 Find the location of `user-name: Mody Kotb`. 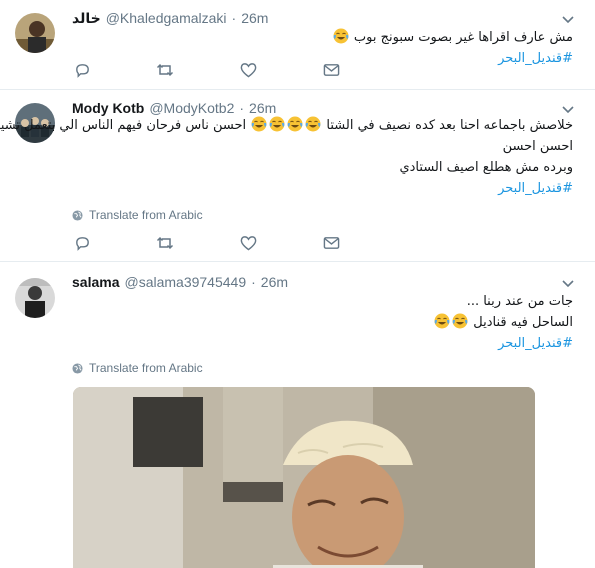

user-name: Mody Kotb is located at coordinates (108, 108).